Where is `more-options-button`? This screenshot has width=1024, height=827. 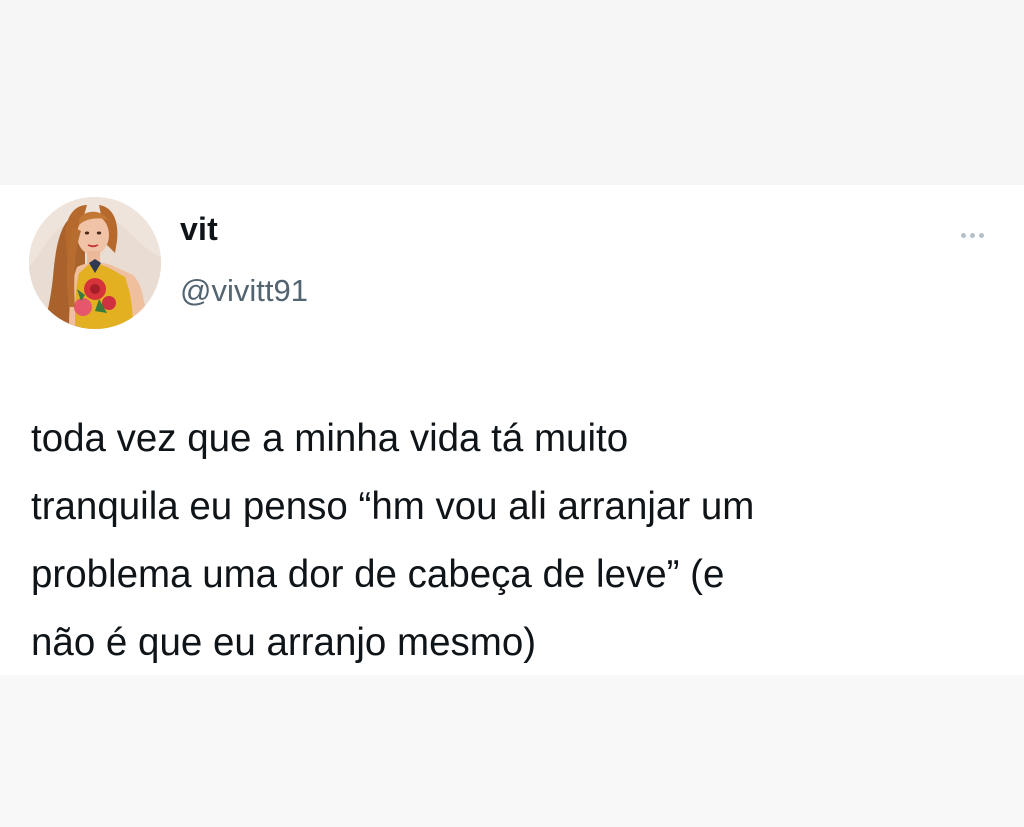 more-options-button is located at coordinates (972, 235).